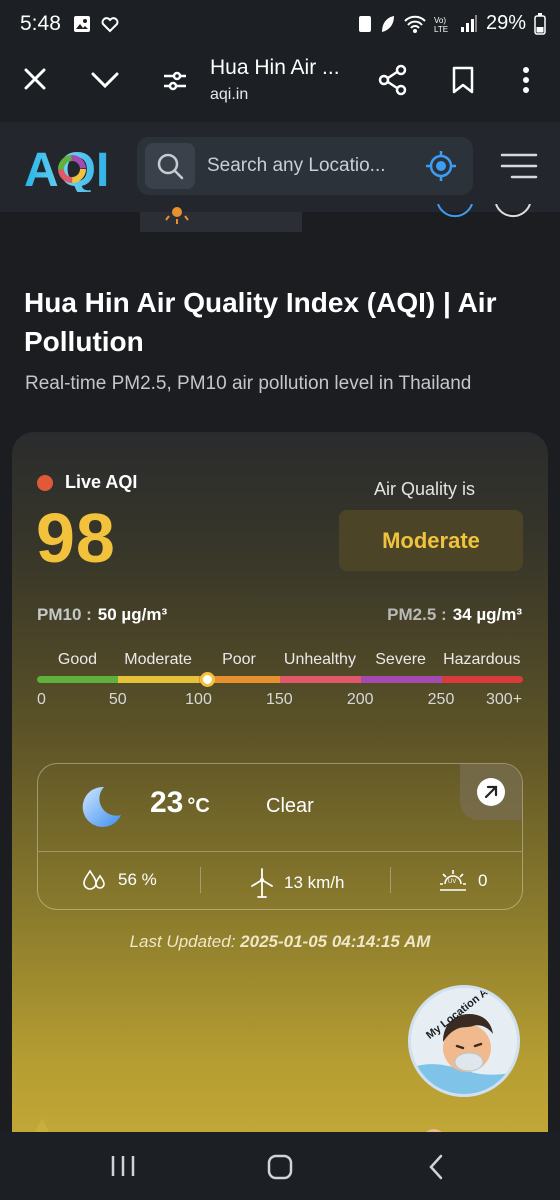 This screenshot has width=560, height=1200. I want to click on scale-tick-label: 0, so click(41, 699).